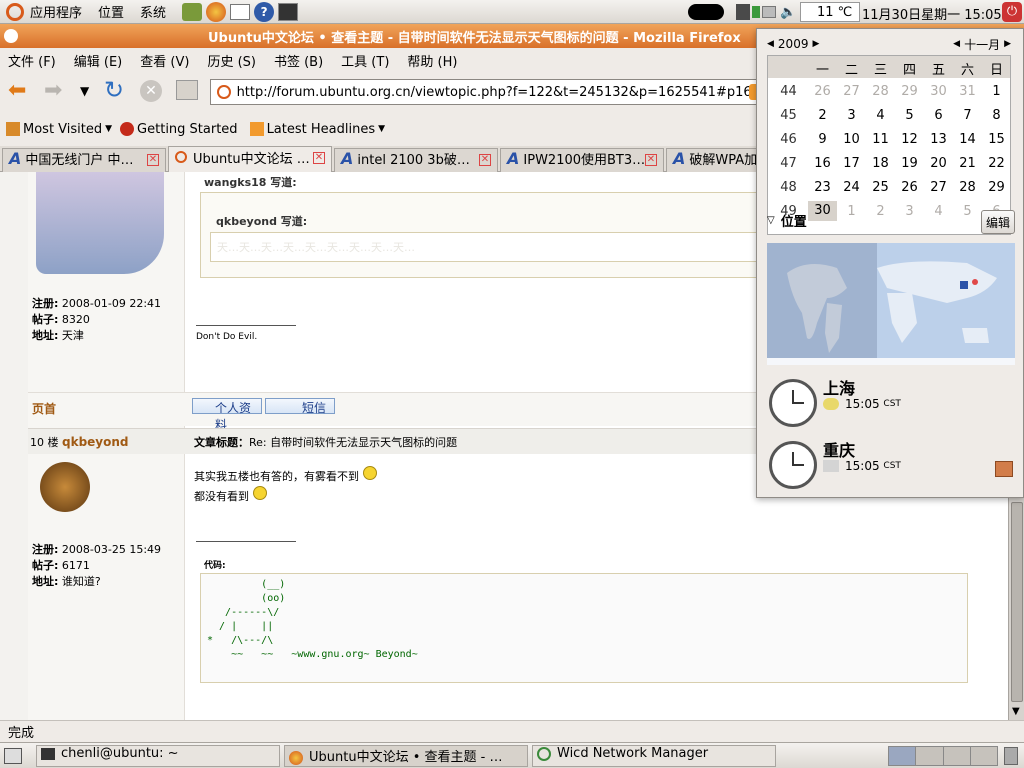 This screenshot has width=1024, height=768. Describe the element at coordinates (996, 139) in the screenshot. I see `calendar-day: 15` at that location.